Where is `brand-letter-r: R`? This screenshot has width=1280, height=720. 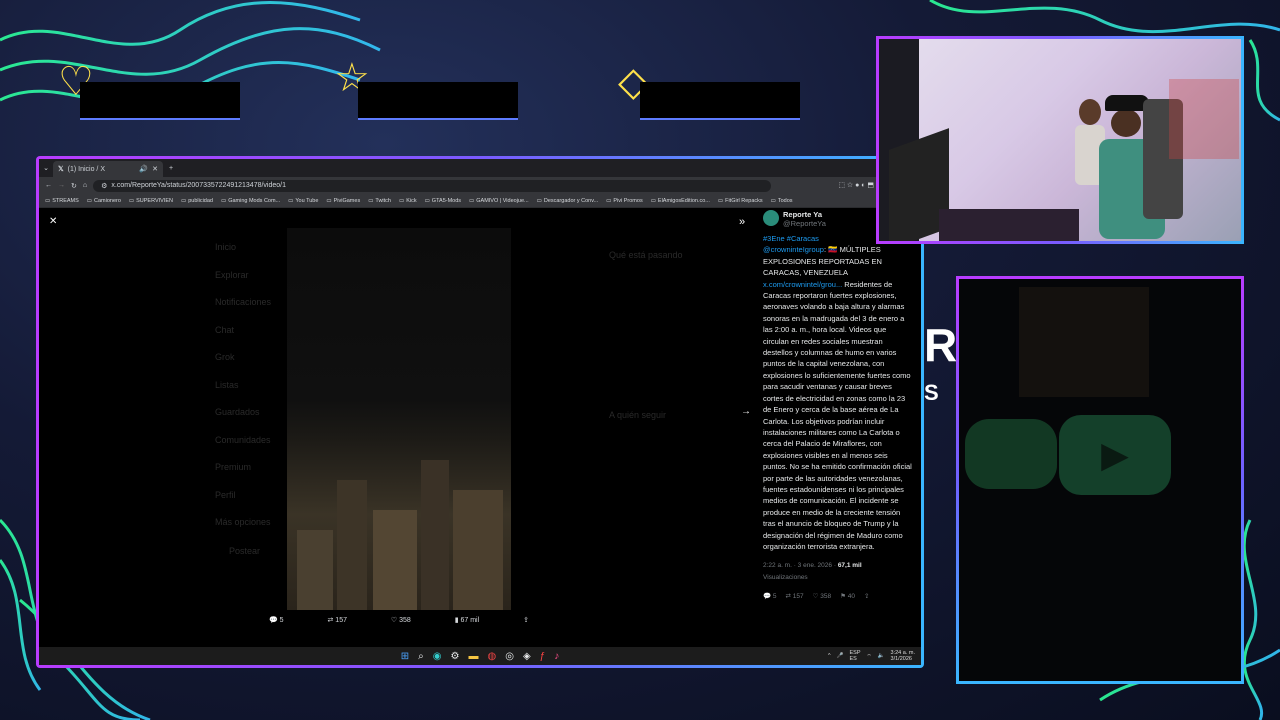 brand-letter-r: R is located at coordinates (941, 345).